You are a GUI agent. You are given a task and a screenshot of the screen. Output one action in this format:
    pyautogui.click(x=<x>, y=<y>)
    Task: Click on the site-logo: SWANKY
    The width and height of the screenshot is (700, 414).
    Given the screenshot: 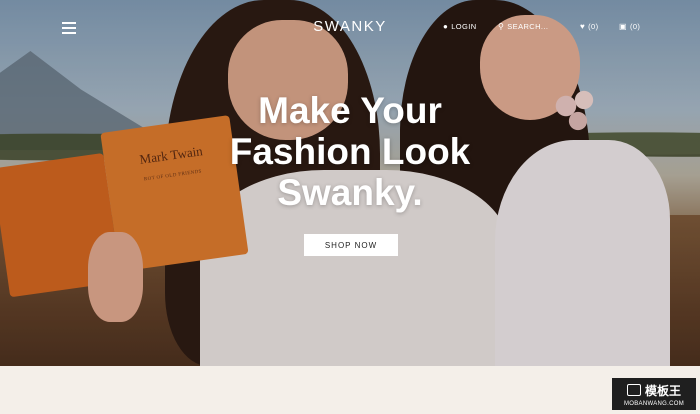 What is the action you would take?
    pyautogui.click(x=350, y=26)
    